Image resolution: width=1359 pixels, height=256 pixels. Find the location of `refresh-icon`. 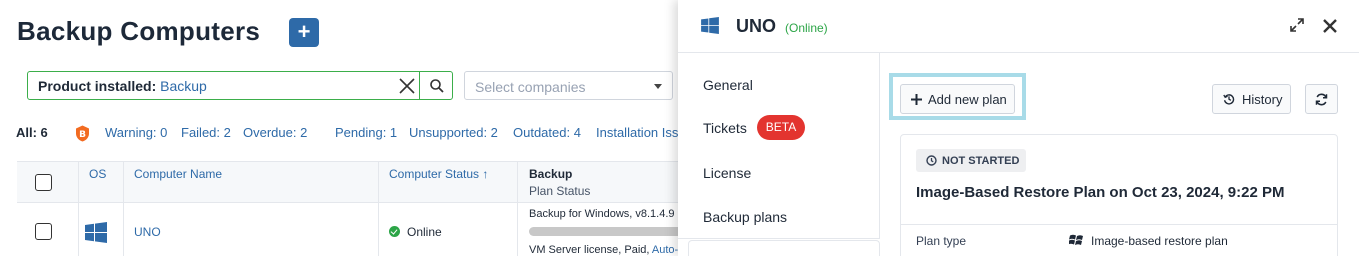

refresh-icon is located at coordinates (1321, 99).